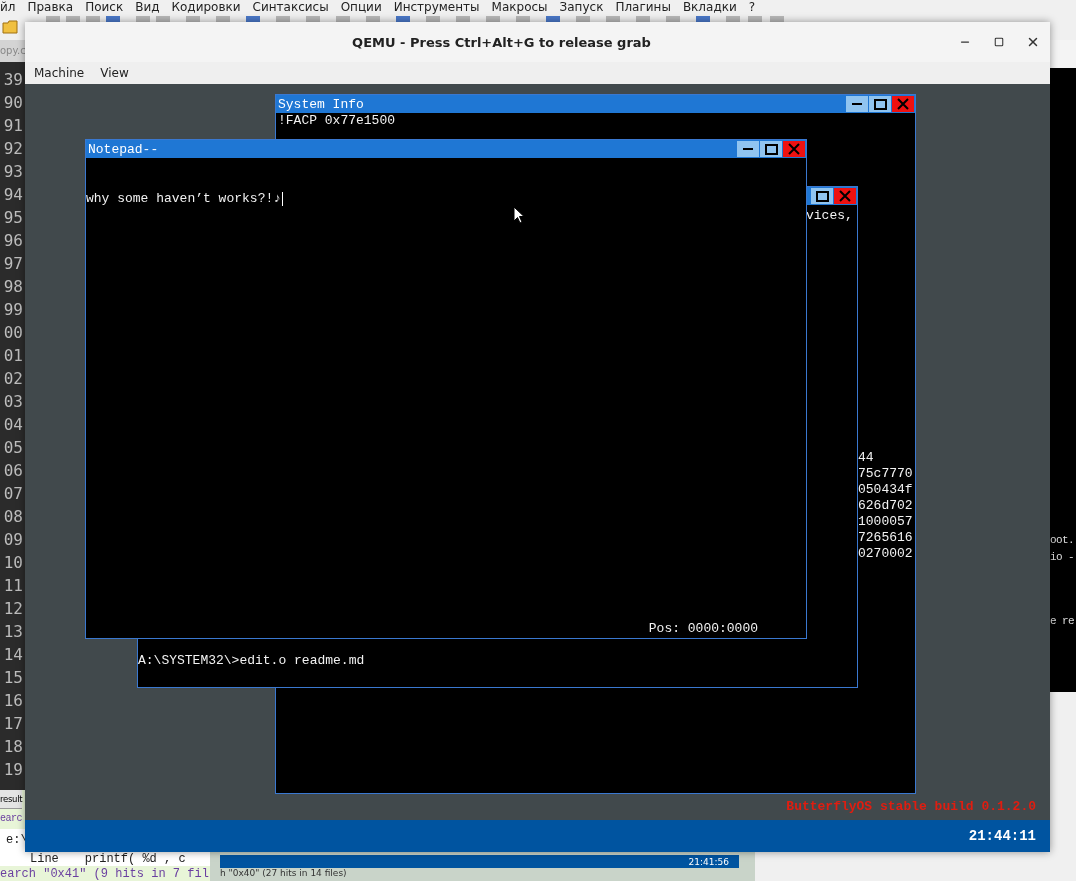  Describe the element at coordinates (13, 609) in the screenshot. I see `line-number: 12` at that location.